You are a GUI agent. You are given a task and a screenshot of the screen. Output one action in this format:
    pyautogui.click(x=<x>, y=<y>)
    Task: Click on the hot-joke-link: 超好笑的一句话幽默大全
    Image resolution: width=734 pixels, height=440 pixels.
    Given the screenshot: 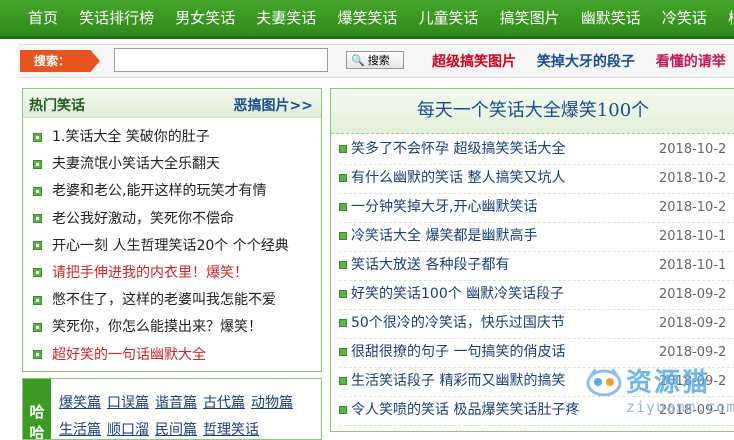 What is the action you would take?
    pyautogui.click(x=129, y=355)
    